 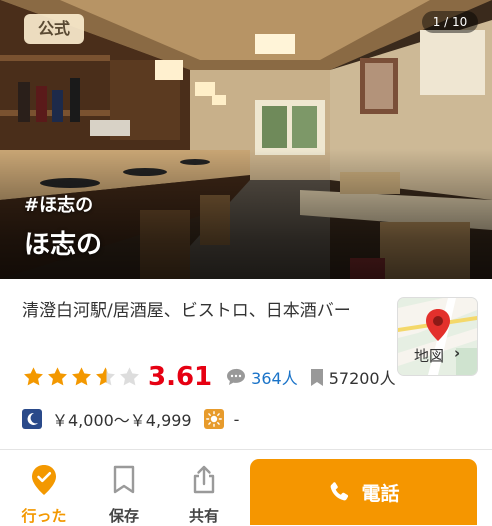 I want to click on moon-icon, so click(x=32, y=419).